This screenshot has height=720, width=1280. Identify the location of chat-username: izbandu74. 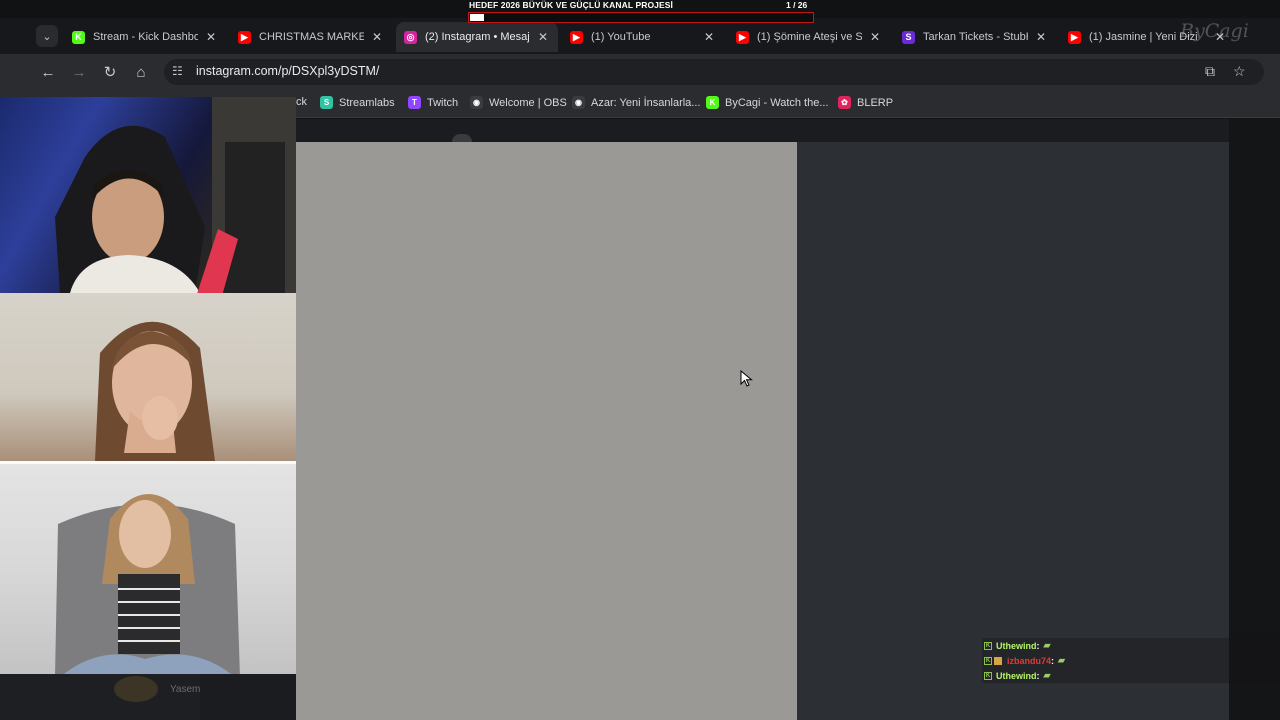
(1029, 660).